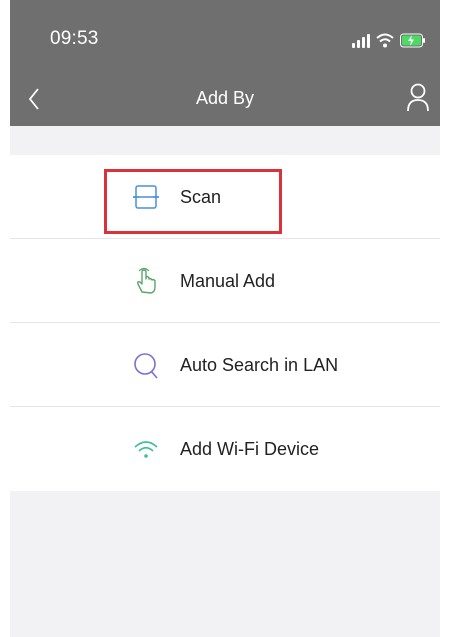 This screenshot has width=452, height=637. What do you see at coordinates (361, 41) in the screenshot?
I see `cellular-signal-icon` at bounding box center [361, 41].